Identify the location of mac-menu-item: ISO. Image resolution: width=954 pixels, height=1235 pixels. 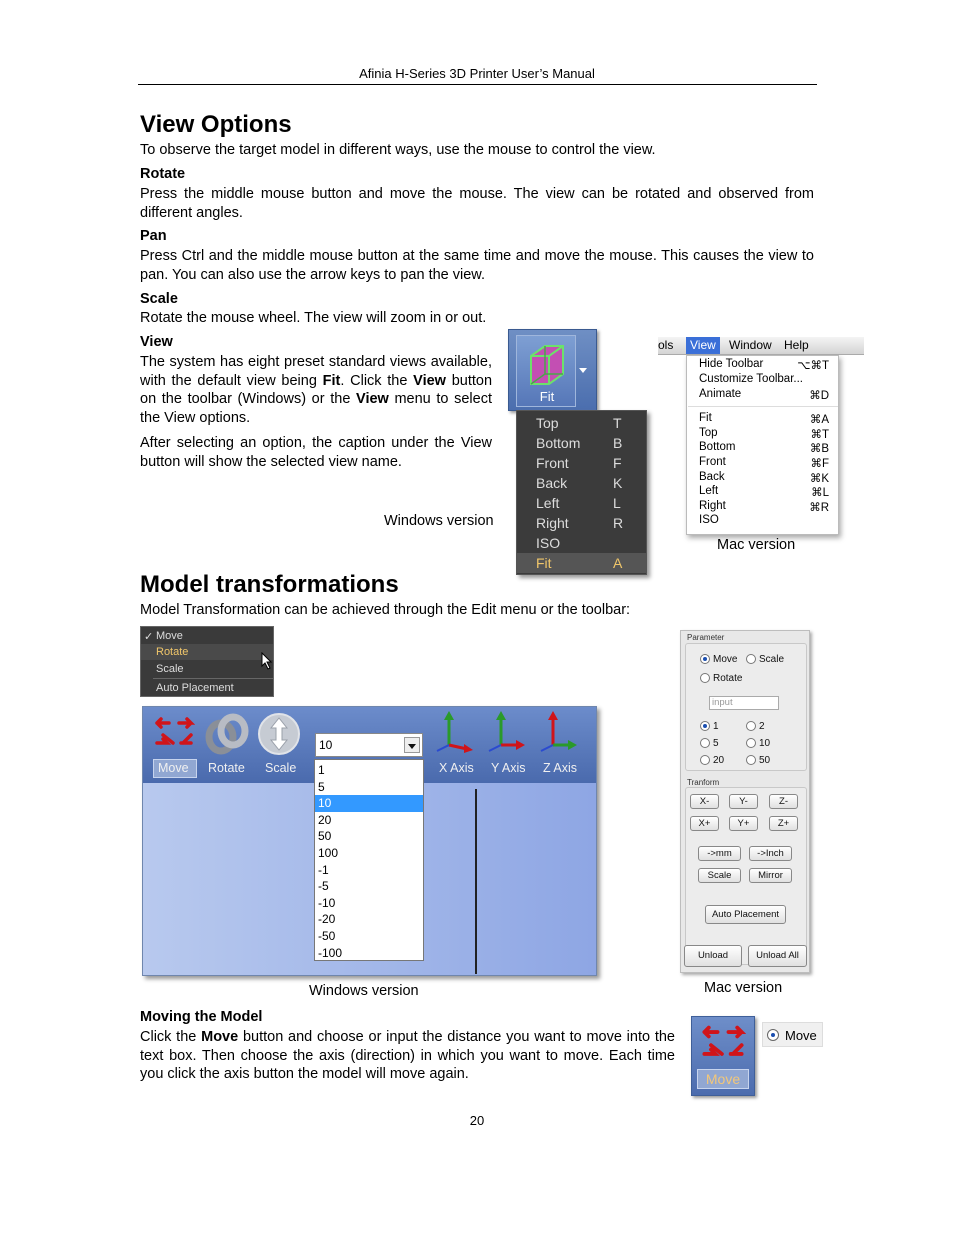
(764, 521).